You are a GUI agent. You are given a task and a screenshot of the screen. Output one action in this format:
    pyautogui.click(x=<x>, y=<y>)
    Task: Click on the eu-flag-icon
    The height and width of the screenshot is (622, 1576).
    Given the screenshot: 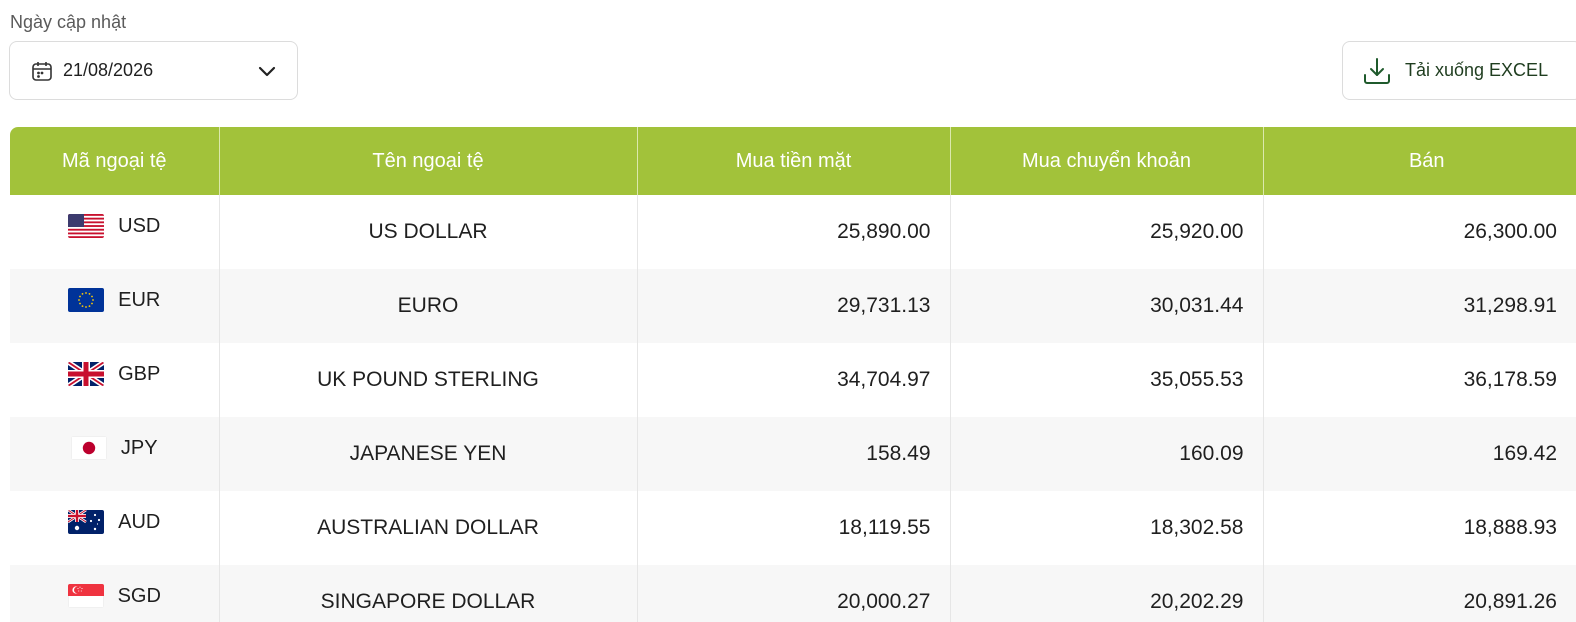 What is the action you would take?
    pyautogui.click(x=86, y=300)
    